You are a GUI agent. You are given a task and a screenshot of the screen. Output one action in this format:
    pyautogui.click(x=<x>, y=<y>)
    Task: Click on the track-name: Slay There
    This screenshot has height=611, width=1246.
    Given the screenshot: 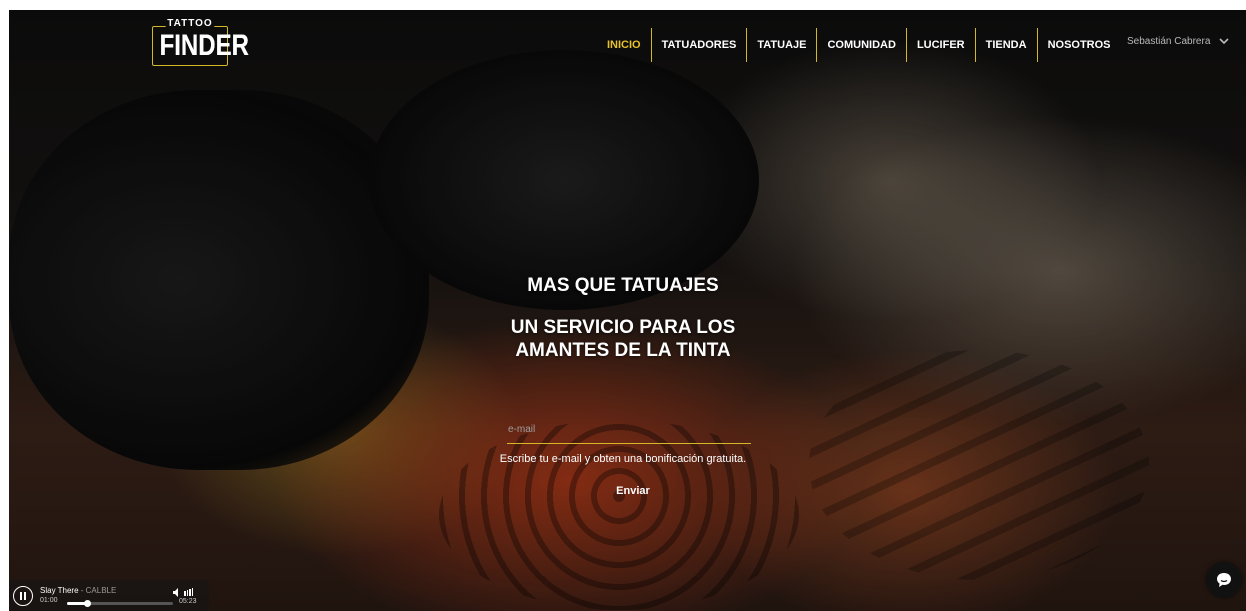 What is the action you would take?
    pyautogui.click(x=59, y=590)
    